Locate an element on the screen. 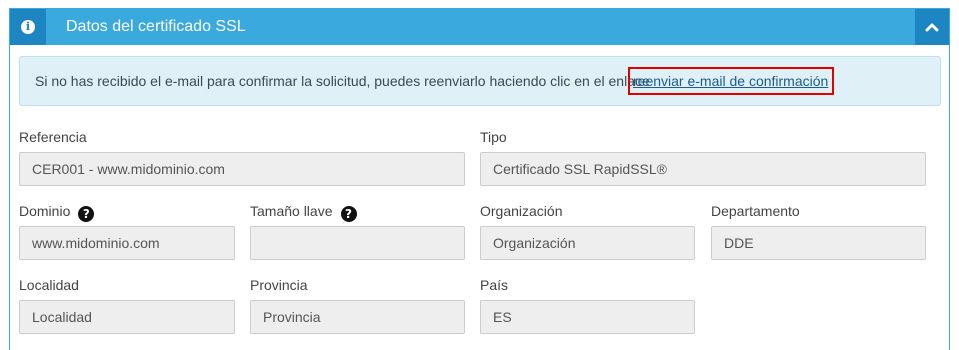 The image size is (959, 350). label-tipo: Tipo is located at coordinates (493, 137).